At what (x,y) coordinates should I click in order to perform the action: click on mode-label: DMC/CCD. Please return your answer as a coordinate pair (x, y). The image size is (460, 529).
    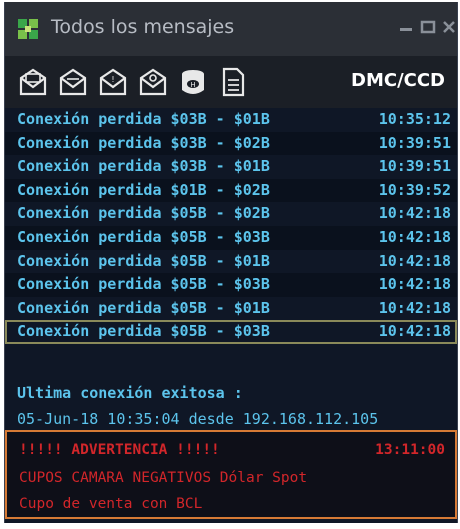
    Looking at the image, I should click on (398, 80).